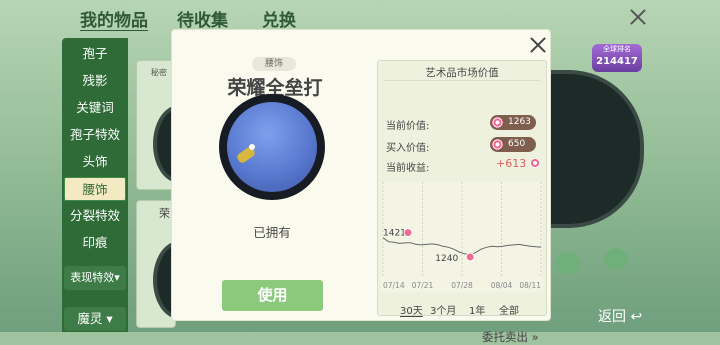 The height and width of the screenshot is (345, 720). What do you see at coordinates (272, 232) in the screenshot?
I see `ownership-status: 已拥有` at bounding box center [272, 232].